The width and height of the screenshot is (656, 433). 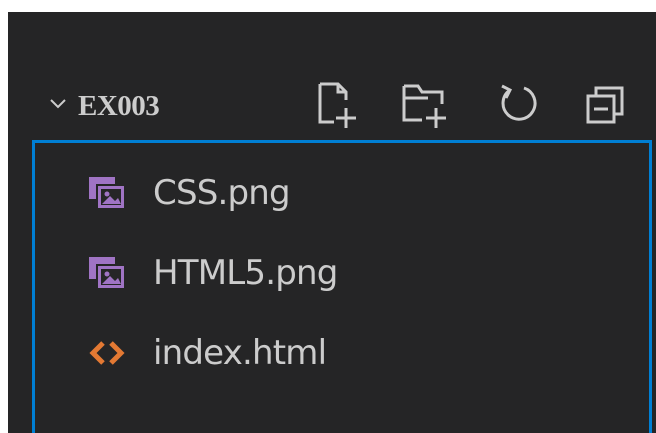 I want to click on chevron-down-icon, so click(x=58, y=104).